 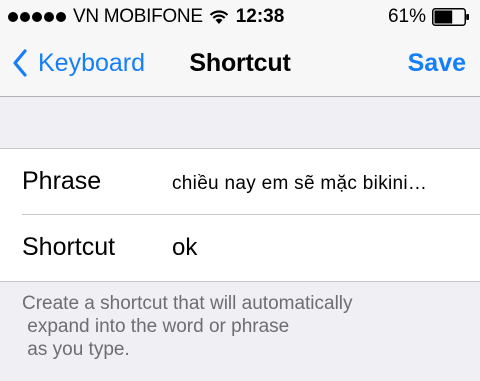 I want to click on save-button: Save, so click(x=437, y=63).